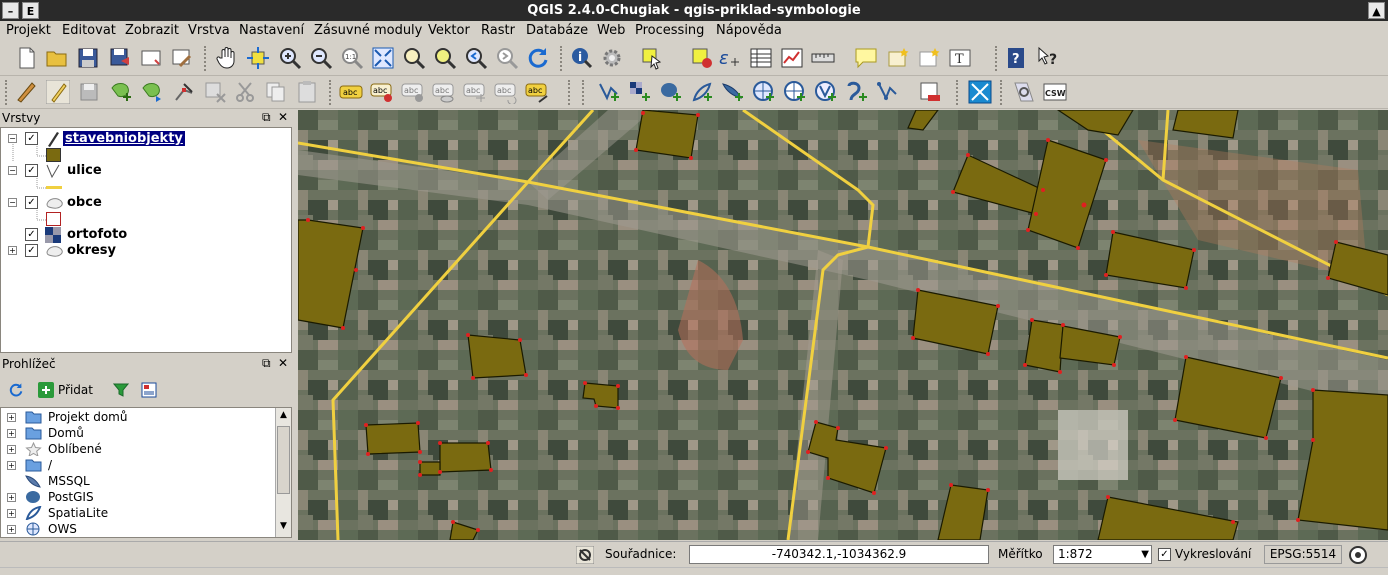  Describe the element at coordinates (1376, 10) in the screenshot. I see `maximize-button: ▲` at that location.